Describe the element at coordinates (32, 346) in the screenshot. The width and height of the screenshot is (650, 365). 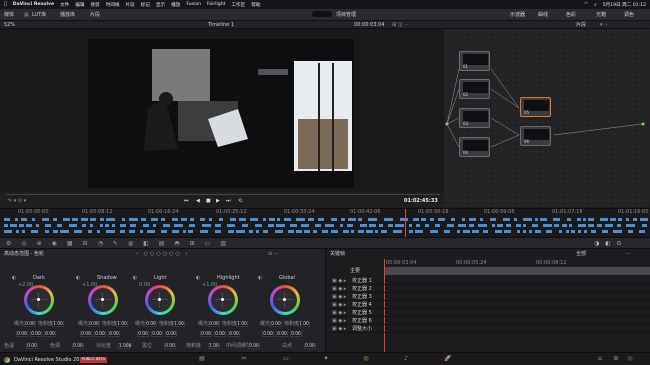
I see `adjust-field: 0.00` at that location.